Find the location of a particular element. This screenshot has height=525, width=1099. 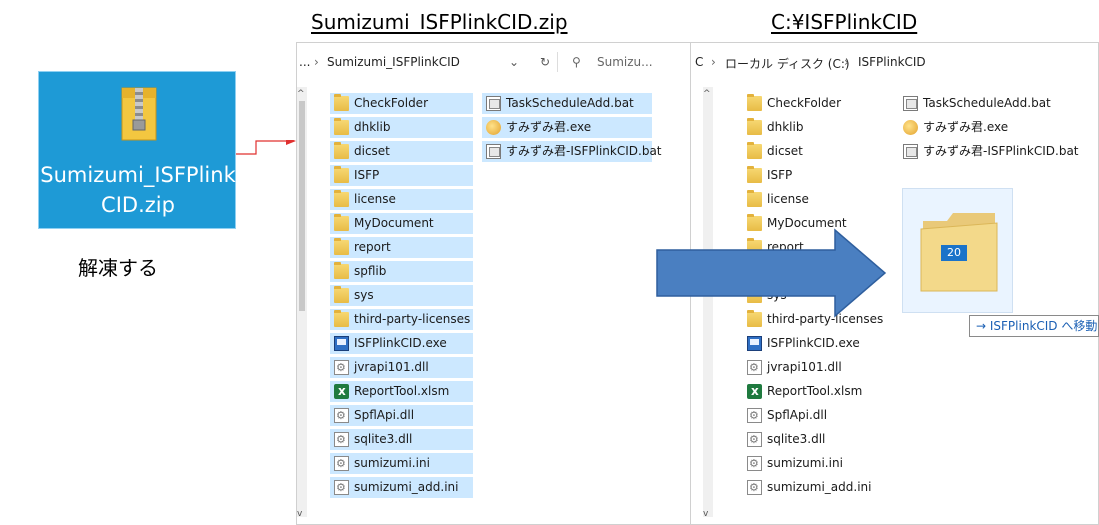

destination-caption: C:¥ISFPlinkCID is located at coordinates (844, 22).